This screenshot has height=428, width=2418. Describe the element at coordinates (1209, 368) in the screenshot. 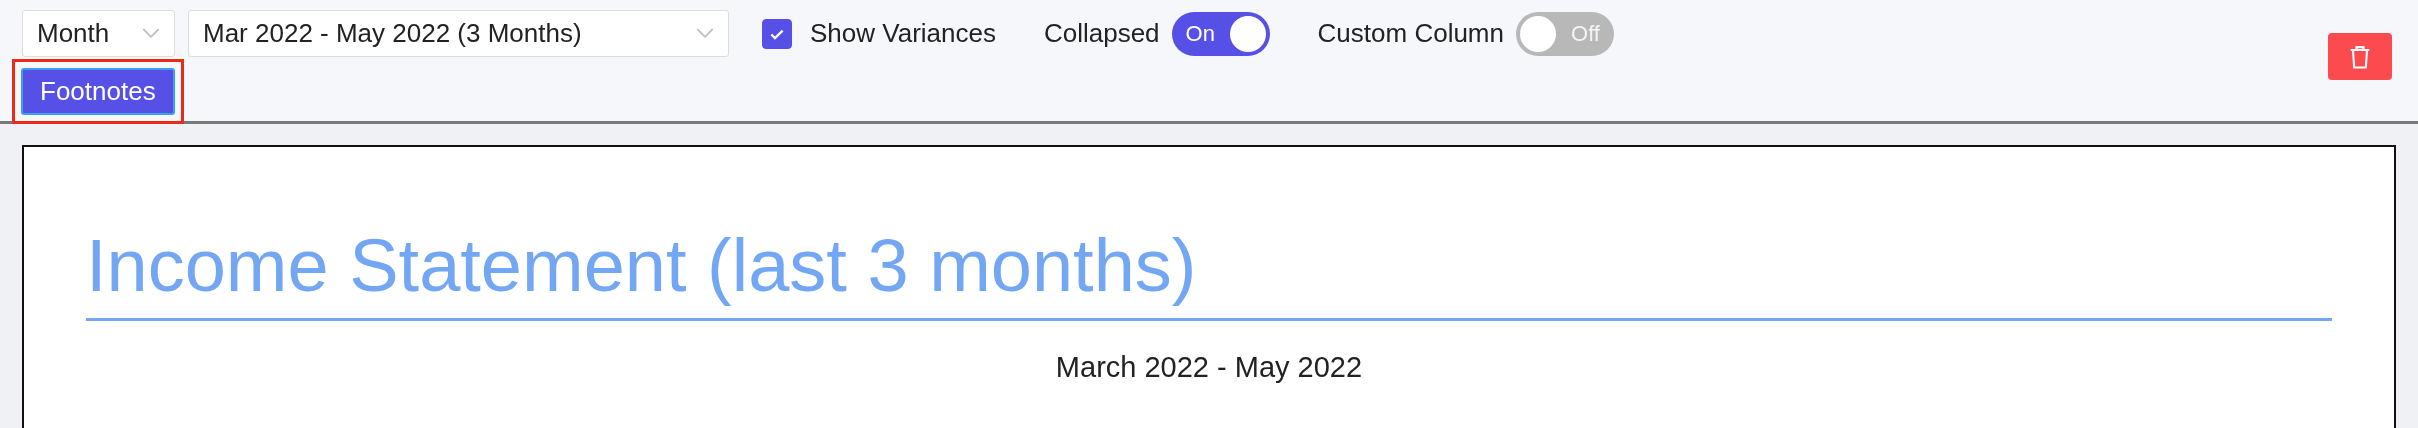

I see `report-period: March 2022 - May 2022` at that location.